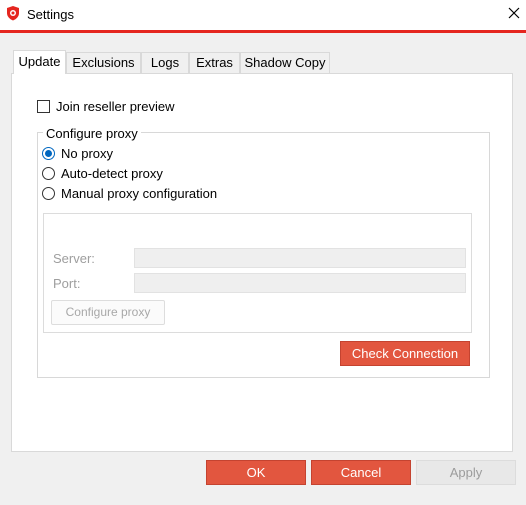 The width and height of the screenshot is (526, 505). Describe the element at coordinates (50, 14) in the screenshot. I see `window-title: Settings` at that location.